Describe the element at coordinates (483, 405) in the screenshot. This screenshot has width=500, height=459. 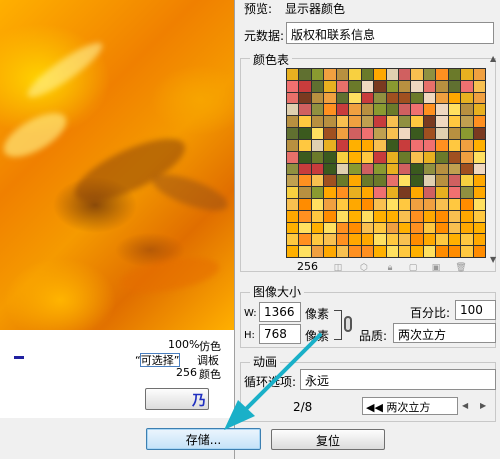
I see `scroll-arrow-right-icon: ▶` at that location.